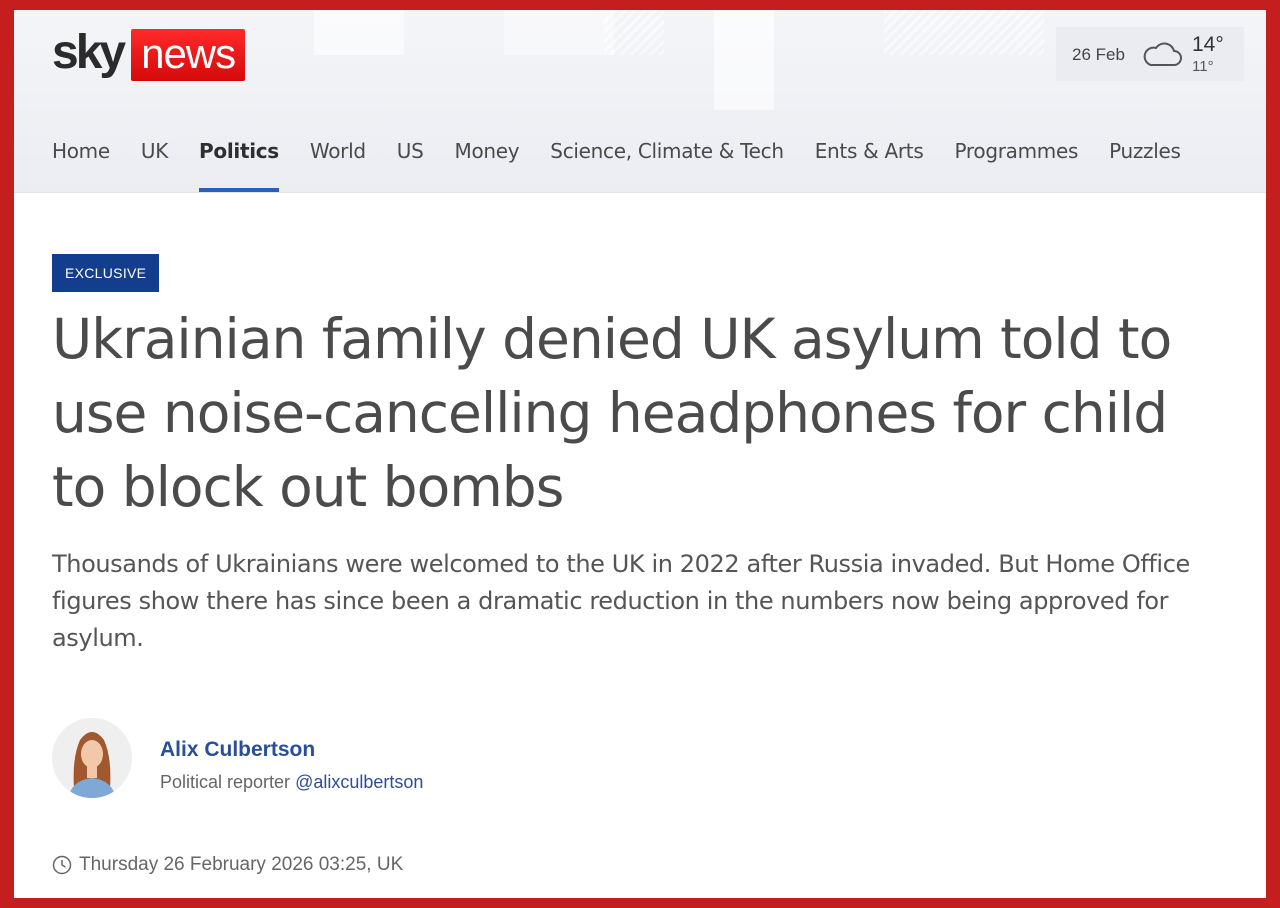 The image size is (1280, 908). I want to click on author-role-line: Political reporter @alixculbertson, so click(291, 782).